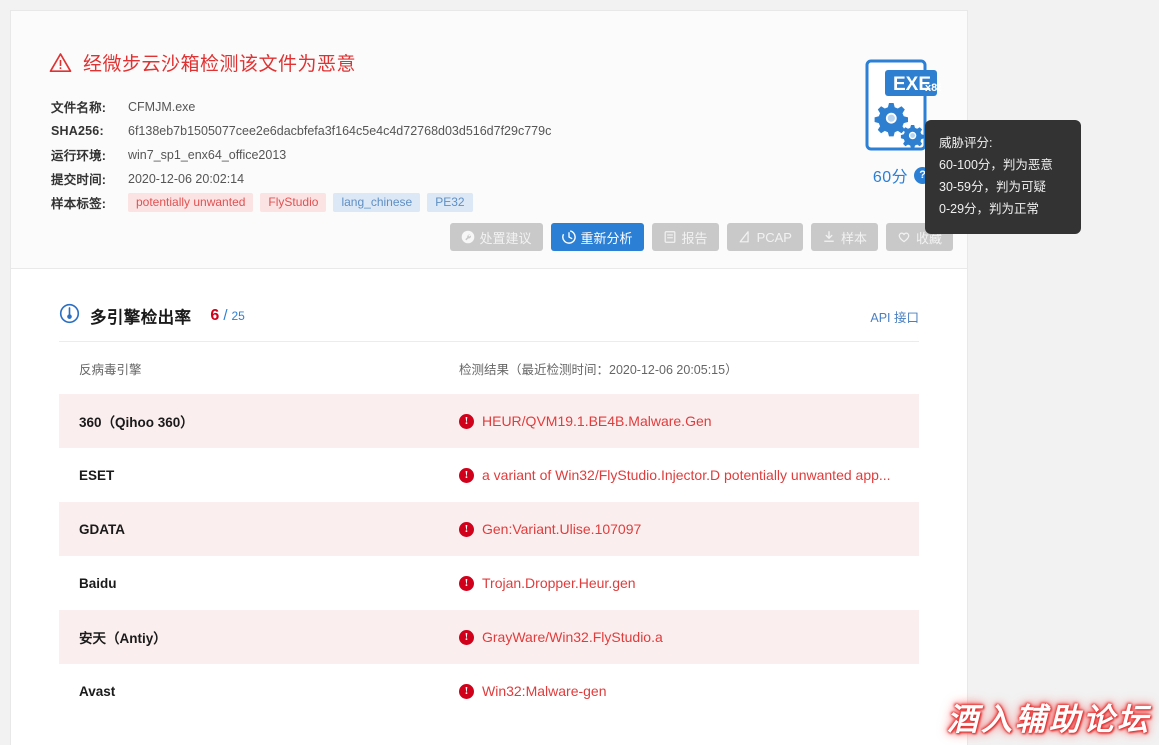 This screenshot has height=745, width=1159. Describe the element at coordinates (568, 237) in the screenshot. I see `refresh-icon` at that location.